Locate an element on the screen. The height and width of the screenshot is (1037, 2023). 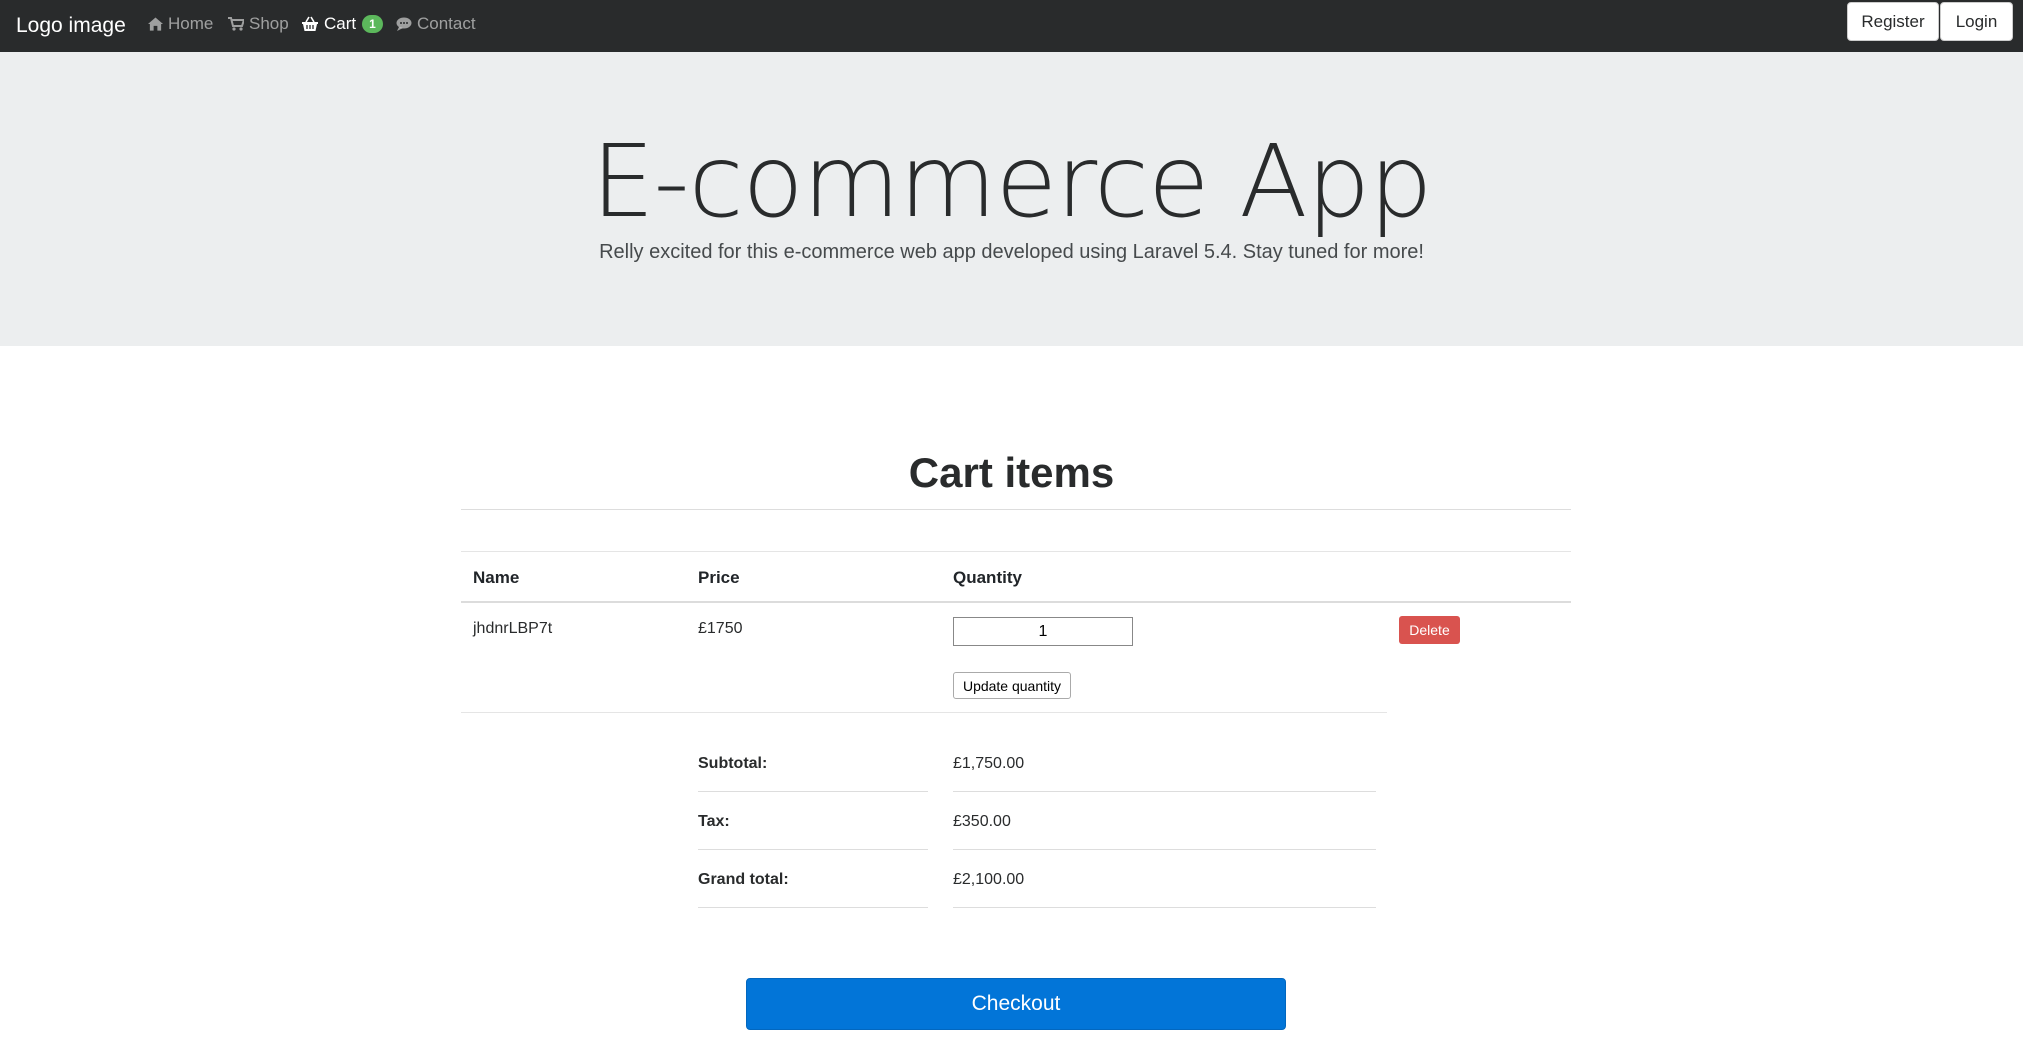
register-button: Register is located at coordinates (1893, 21).